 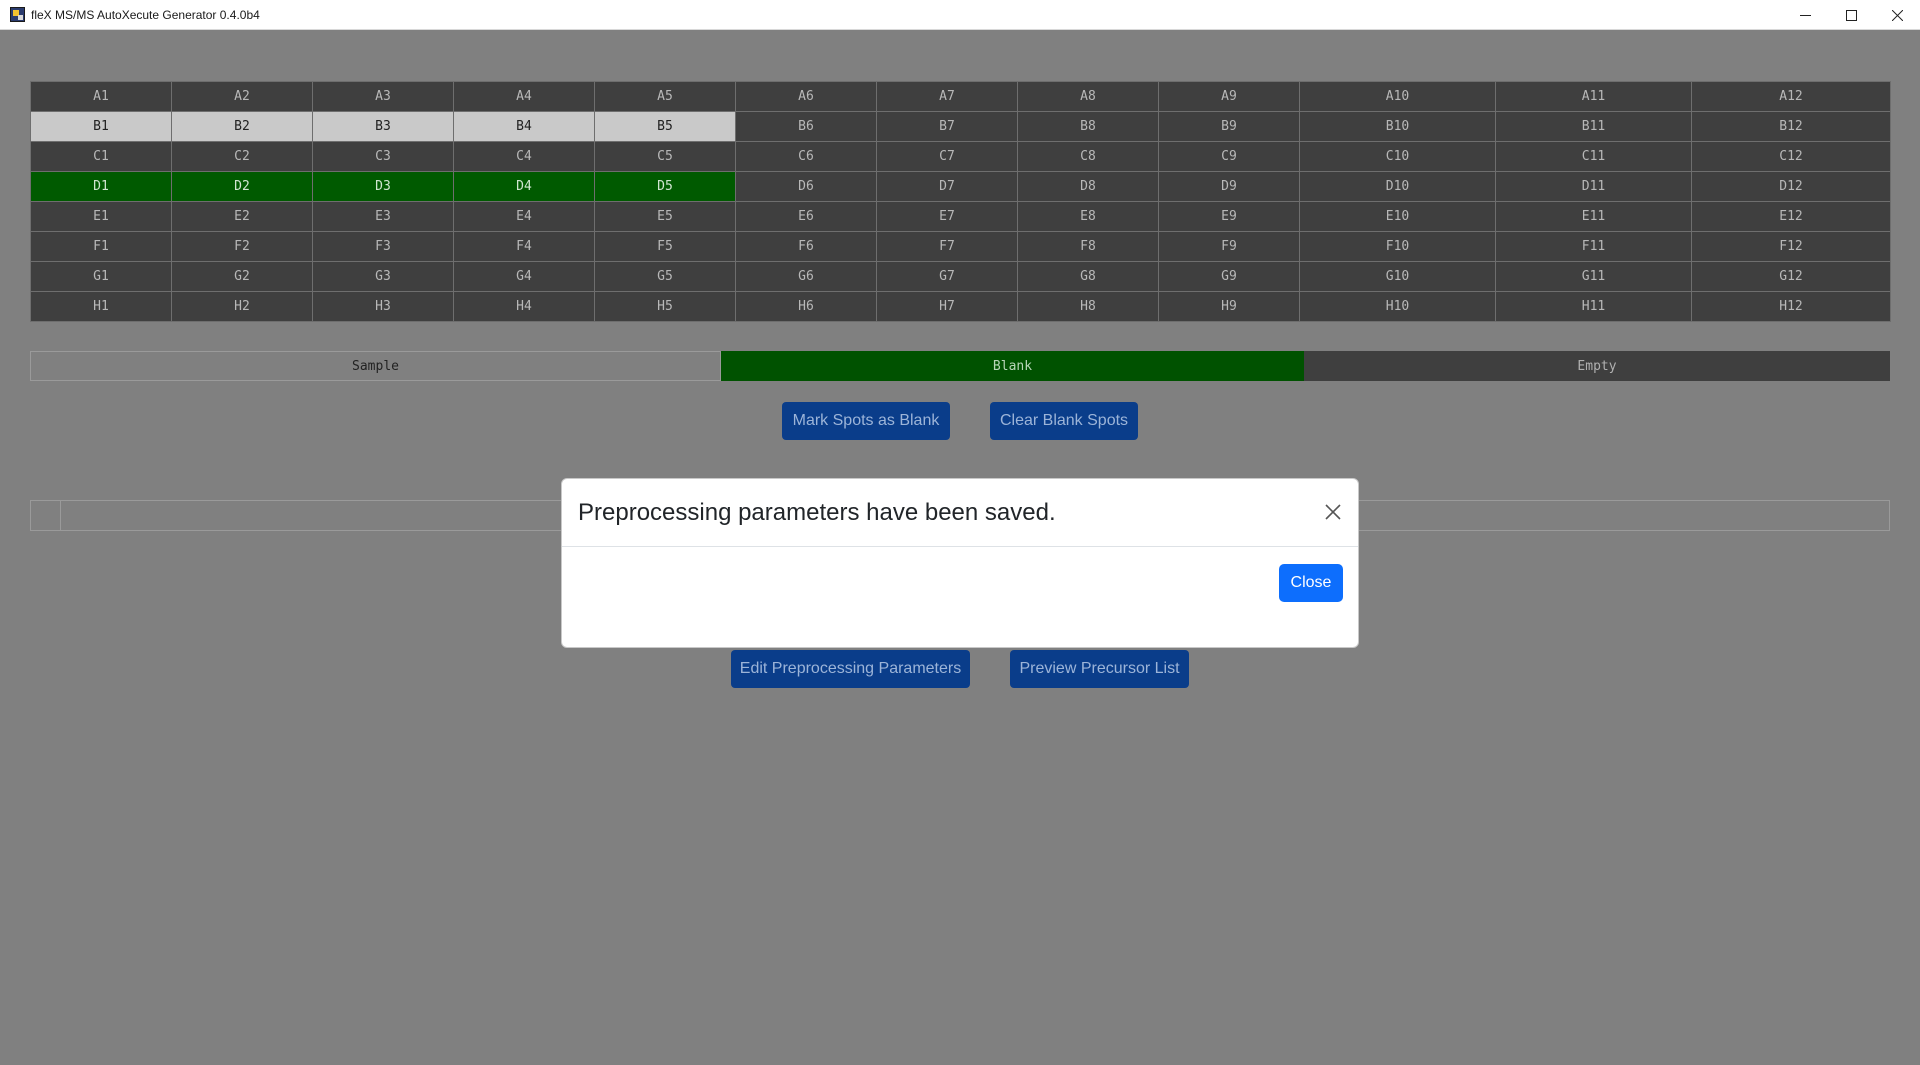 What do you see at coordinates (665, 216) in the screenshot?
I see `well-cell: E5` at bounding box center [665, 216].